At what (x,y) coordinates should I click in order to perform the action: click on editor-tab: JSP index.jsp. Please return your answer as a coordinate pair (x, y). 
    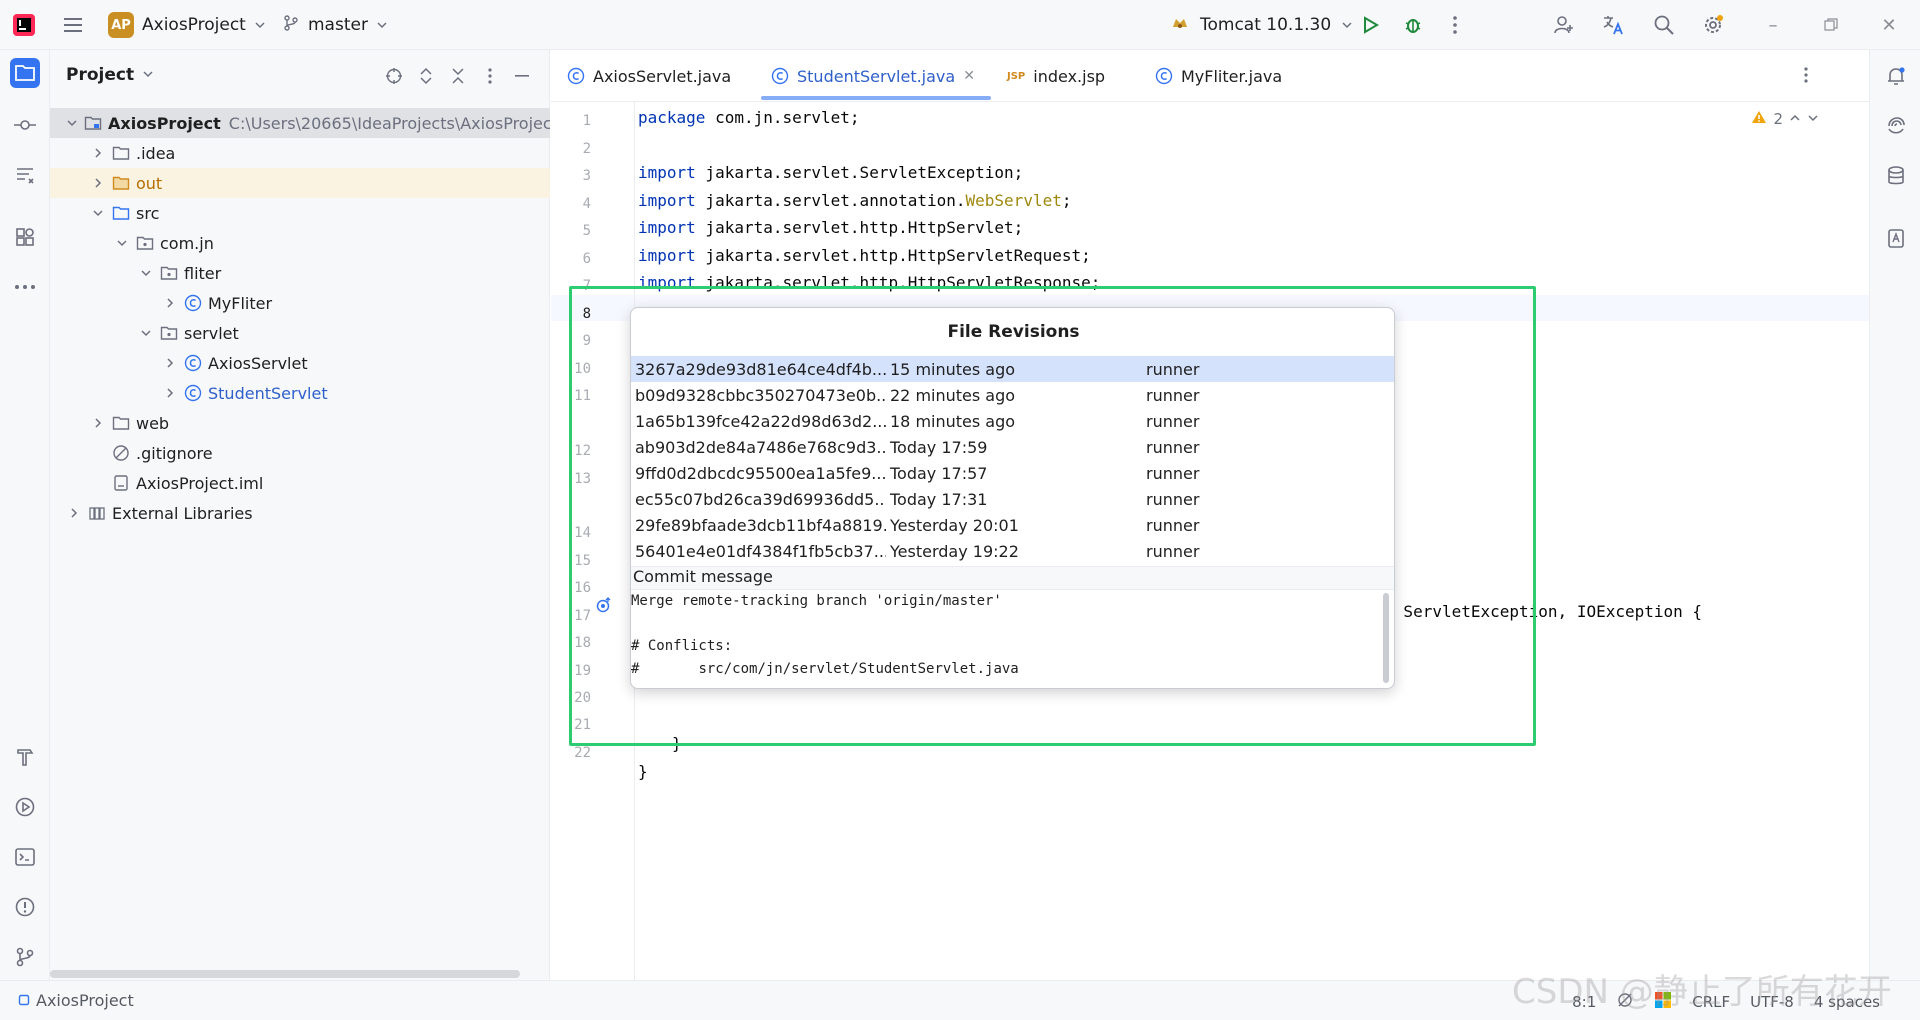
    Looking at the image, I should click on (1056, 76).